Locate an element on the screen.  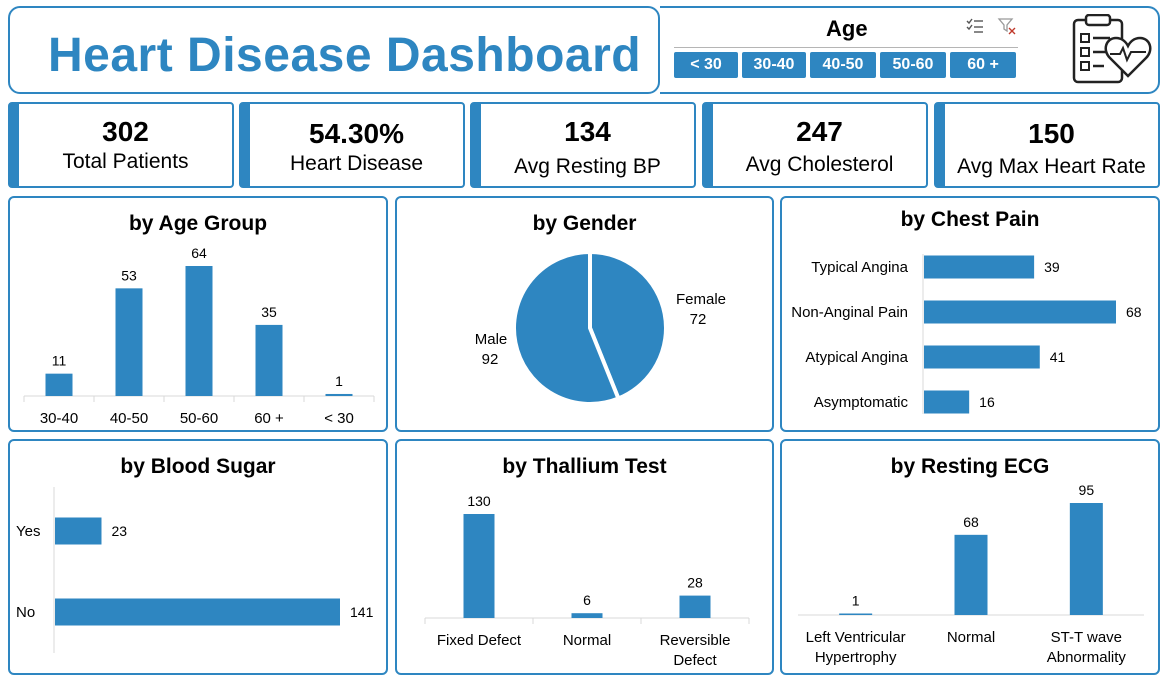
slicer-option-under-30: < 30 is located at coordinates (706, 65).